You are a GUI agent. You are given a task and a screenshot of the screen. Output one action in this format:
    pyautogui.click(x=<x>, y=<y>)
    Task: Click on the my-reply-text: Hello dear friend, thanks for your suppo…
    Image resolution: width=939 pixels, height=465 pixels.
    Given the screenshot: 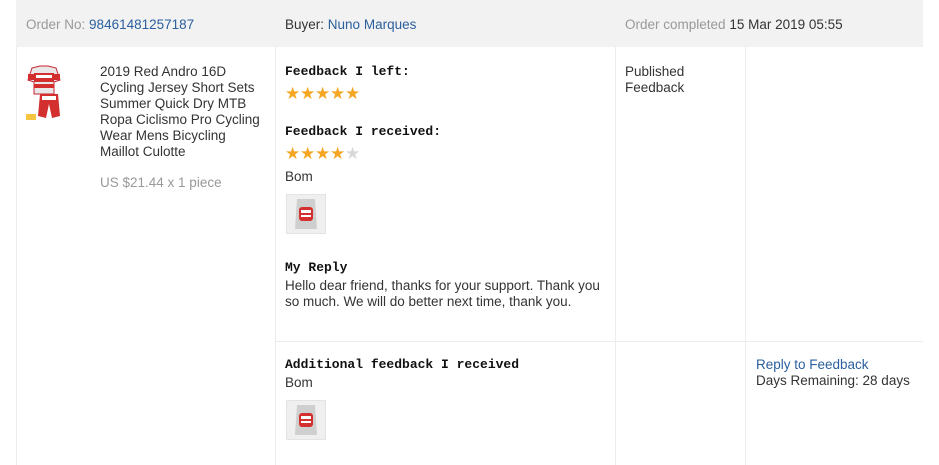 What is the action you would take?
    pyautogui.click(x=442, y=293)
    